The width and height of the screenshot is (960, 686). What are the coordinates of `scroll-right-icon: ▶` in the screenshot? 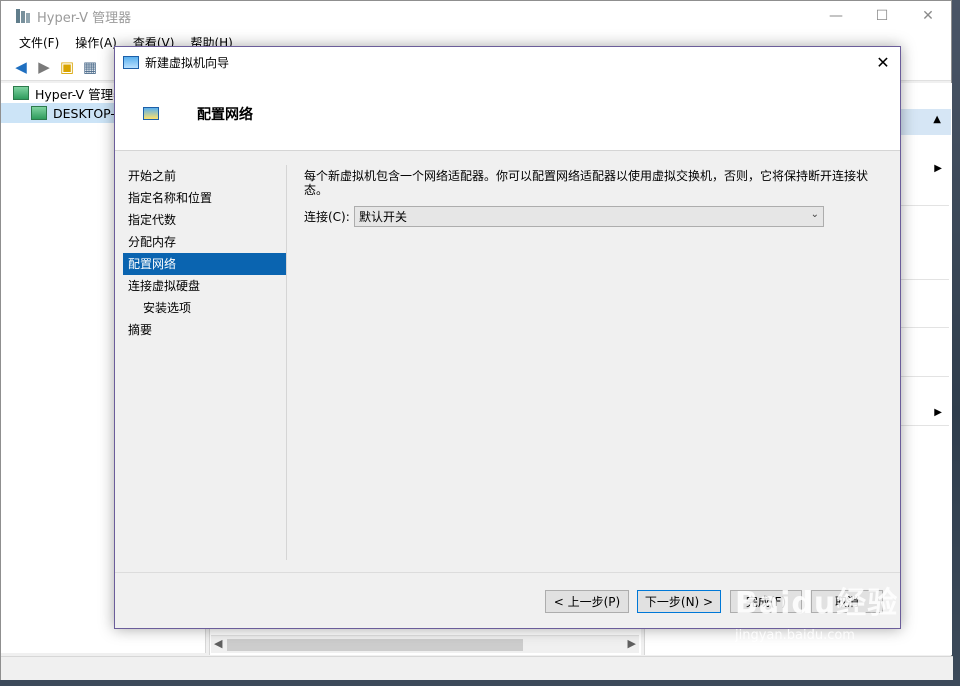 It's located at (632, 643).